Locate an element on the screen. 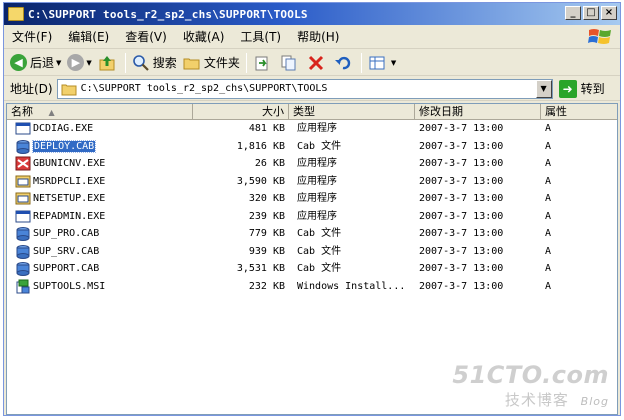 This screenshot has width=624, height=420. menu-bar: 文件(F) 编辑(E) 查看(V) 收藏(A) 工具(T) 帮助(H) is located at coordinates (312, 37).